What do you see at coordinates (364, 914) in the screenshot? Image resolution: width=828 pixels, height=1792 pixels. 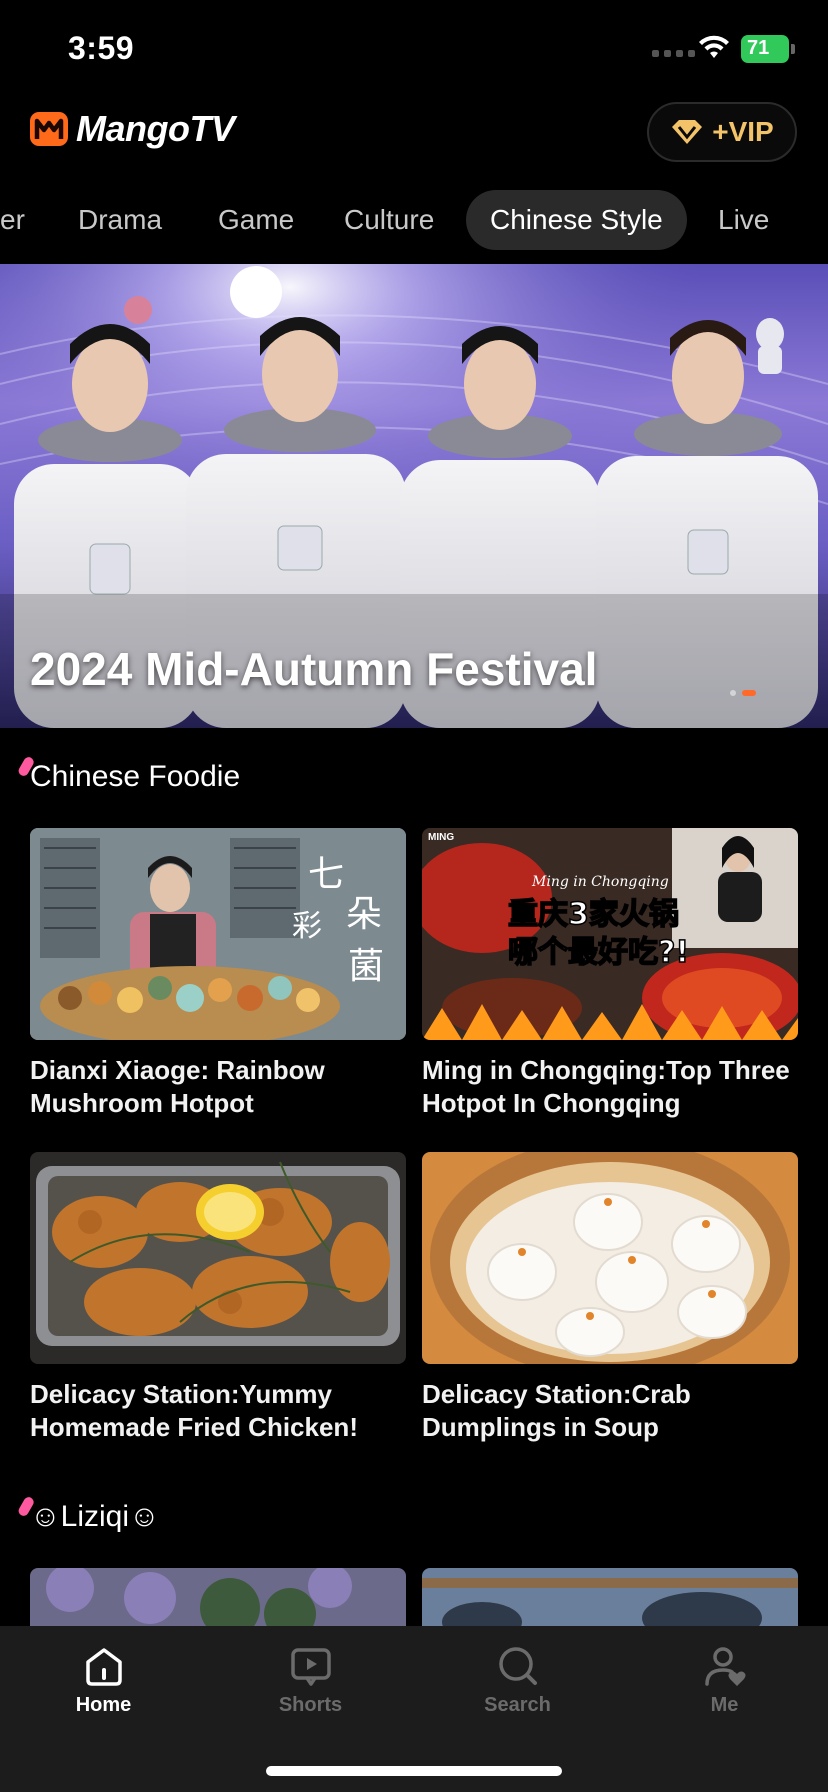 I see `svg-text: 朵` at bounding box center [364, 914].